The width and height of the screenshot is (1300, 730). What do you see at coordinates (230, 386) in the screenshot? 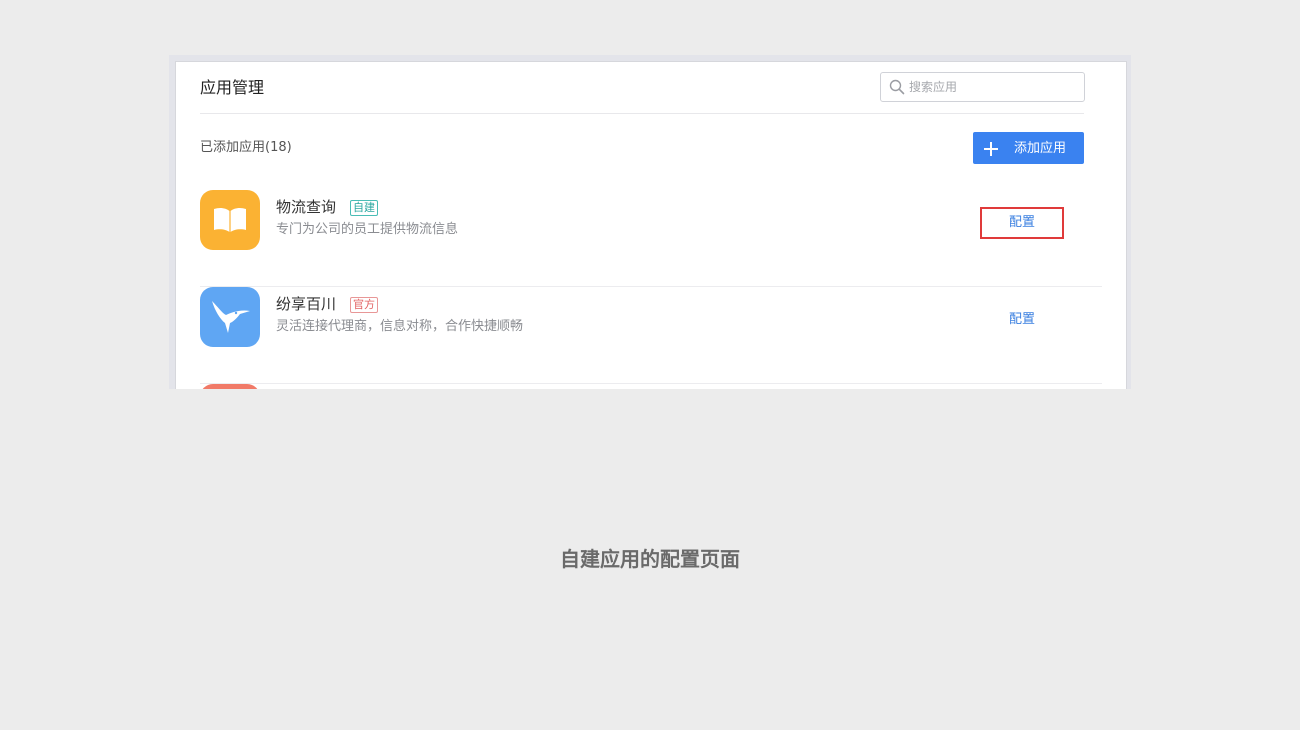
I see `app-icon` at bounding box center [230, 386].